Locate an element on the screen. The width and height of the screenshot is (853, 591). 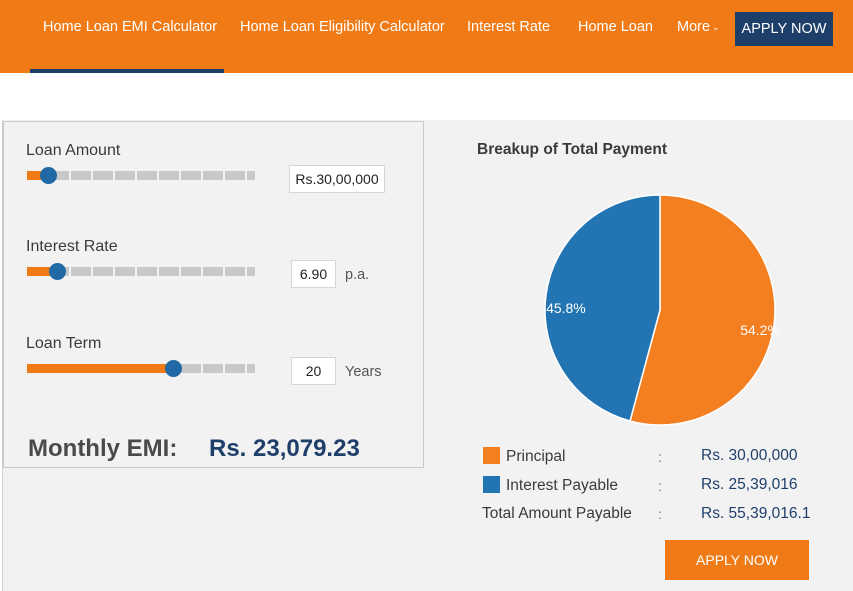
nav-item-home-loan-emi-calculator: Home Loan EMI Calculator is located at coordinates (130, 27).